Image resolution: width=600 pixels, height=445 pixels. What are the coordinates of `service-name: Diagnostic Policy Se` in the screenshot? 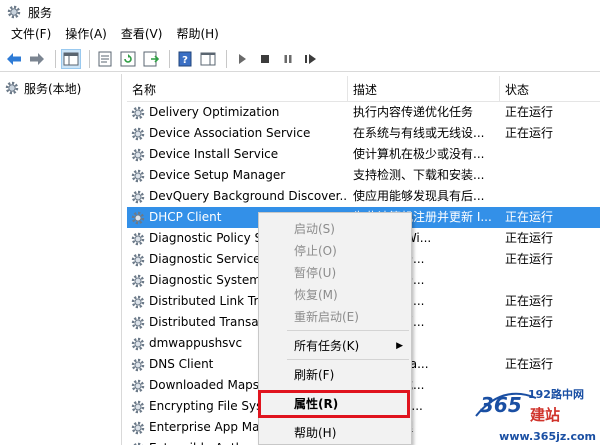 It's located at (209, 238).